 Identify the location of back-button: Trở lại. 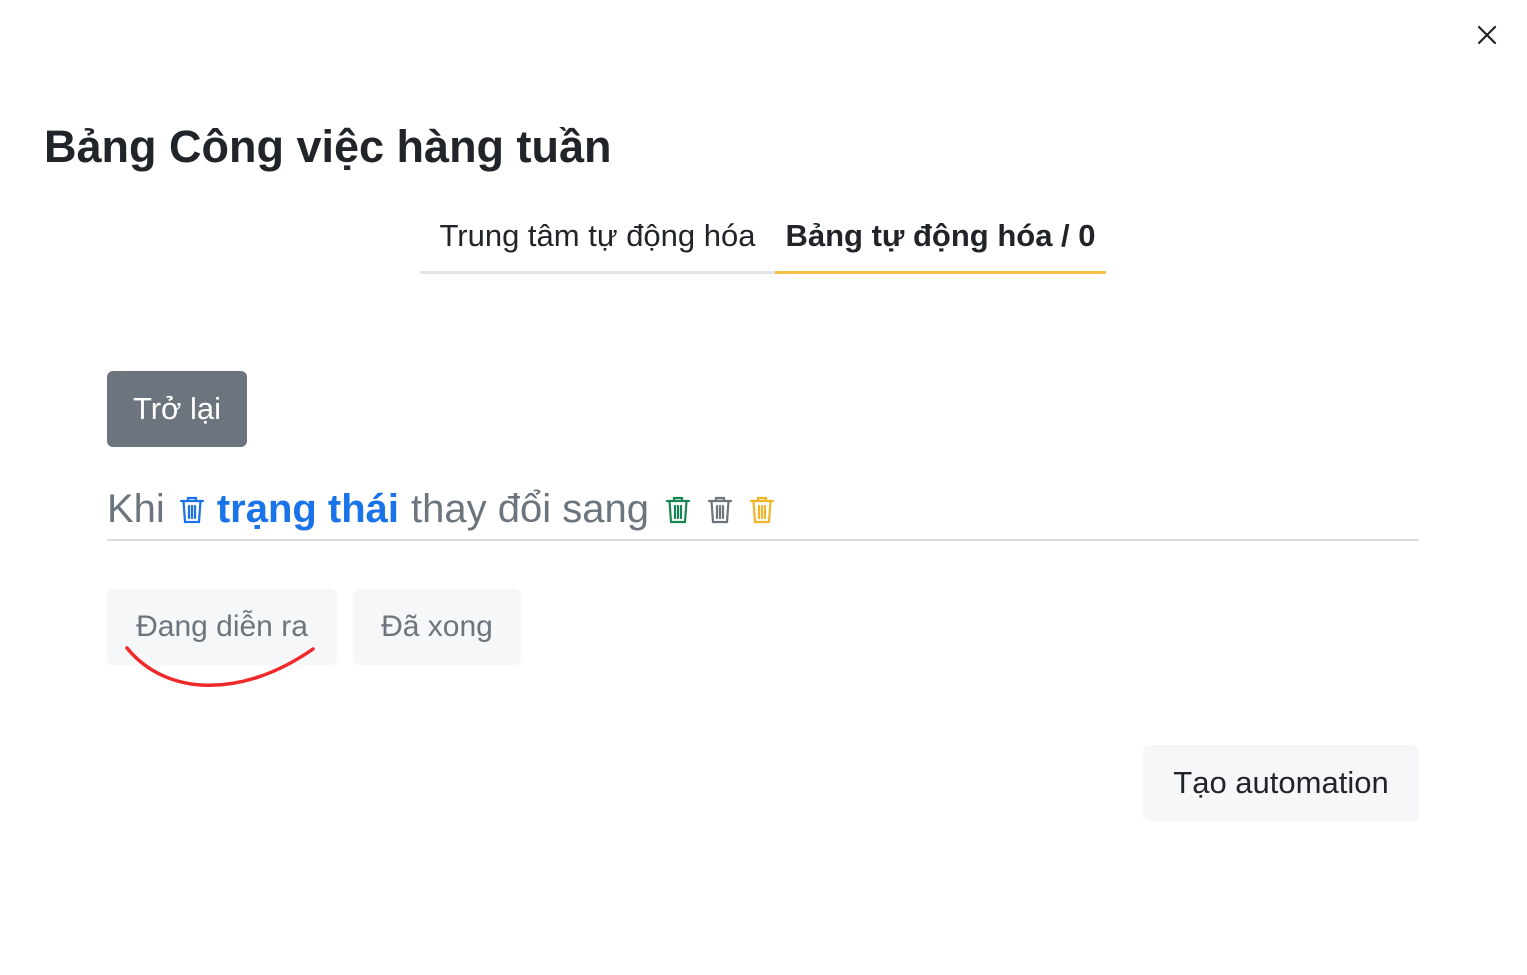
(177, 409).